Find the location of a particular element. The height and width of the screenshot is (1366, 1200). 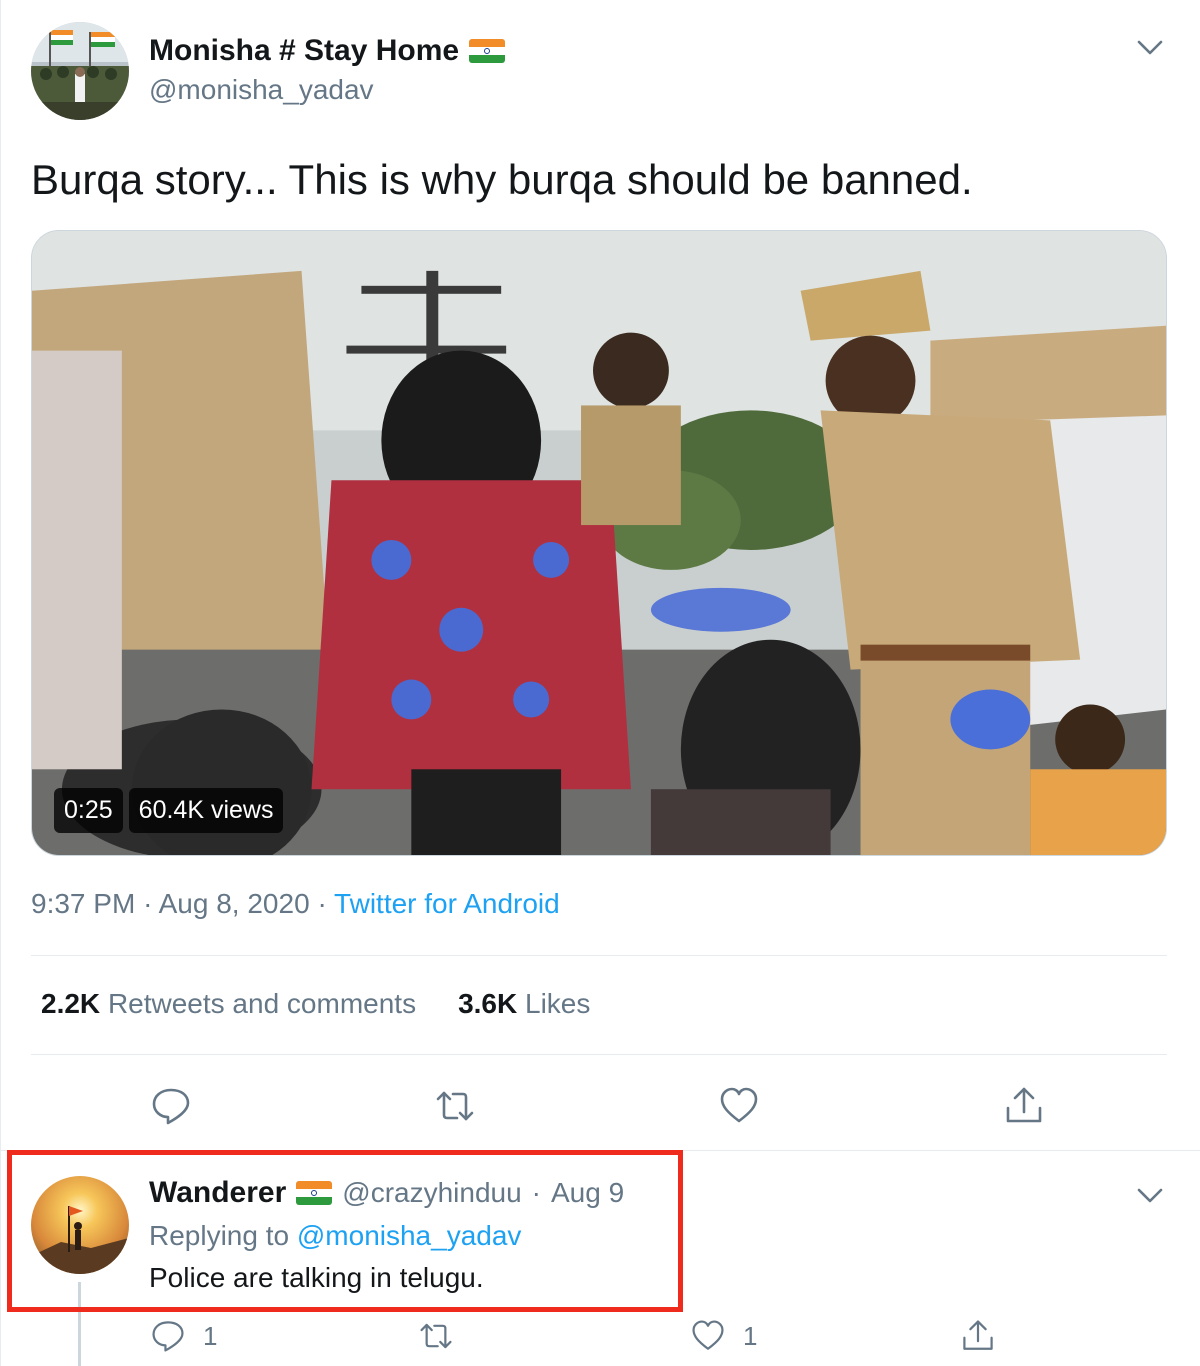

author-avatar is located at coordinates (80, 71).